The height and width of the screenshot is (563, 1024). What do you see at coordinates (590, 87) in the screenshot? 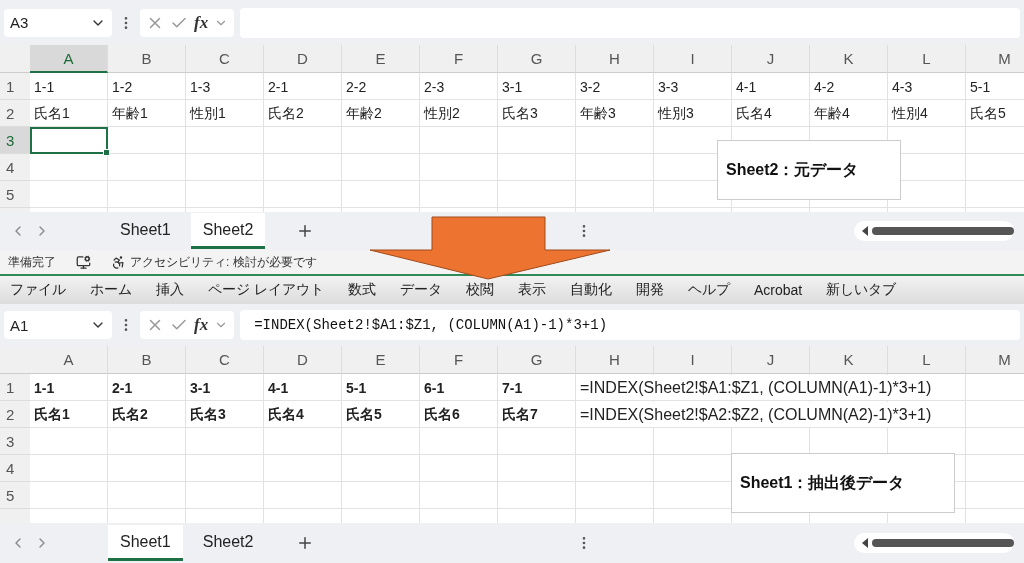
I see `table-cell-text: 3-2` at bounding box center [590, 87].